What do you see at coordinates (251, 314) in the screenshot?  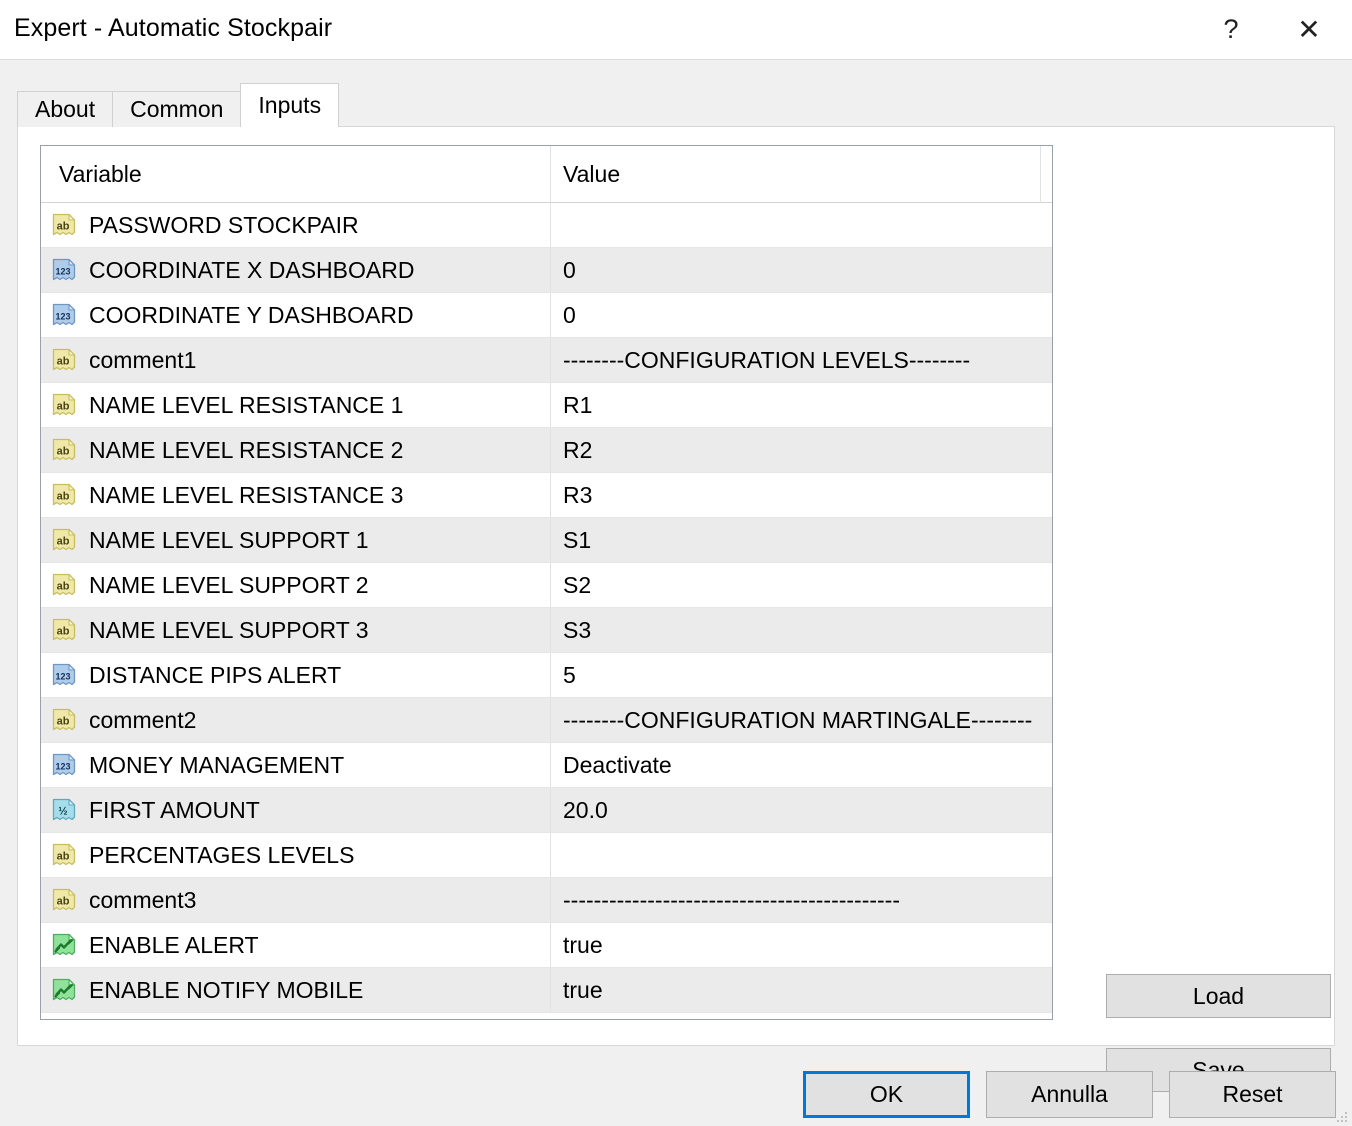 I see `variable-label: COORDINATE Y DASHBOARD` at bounding box center [251, 314].